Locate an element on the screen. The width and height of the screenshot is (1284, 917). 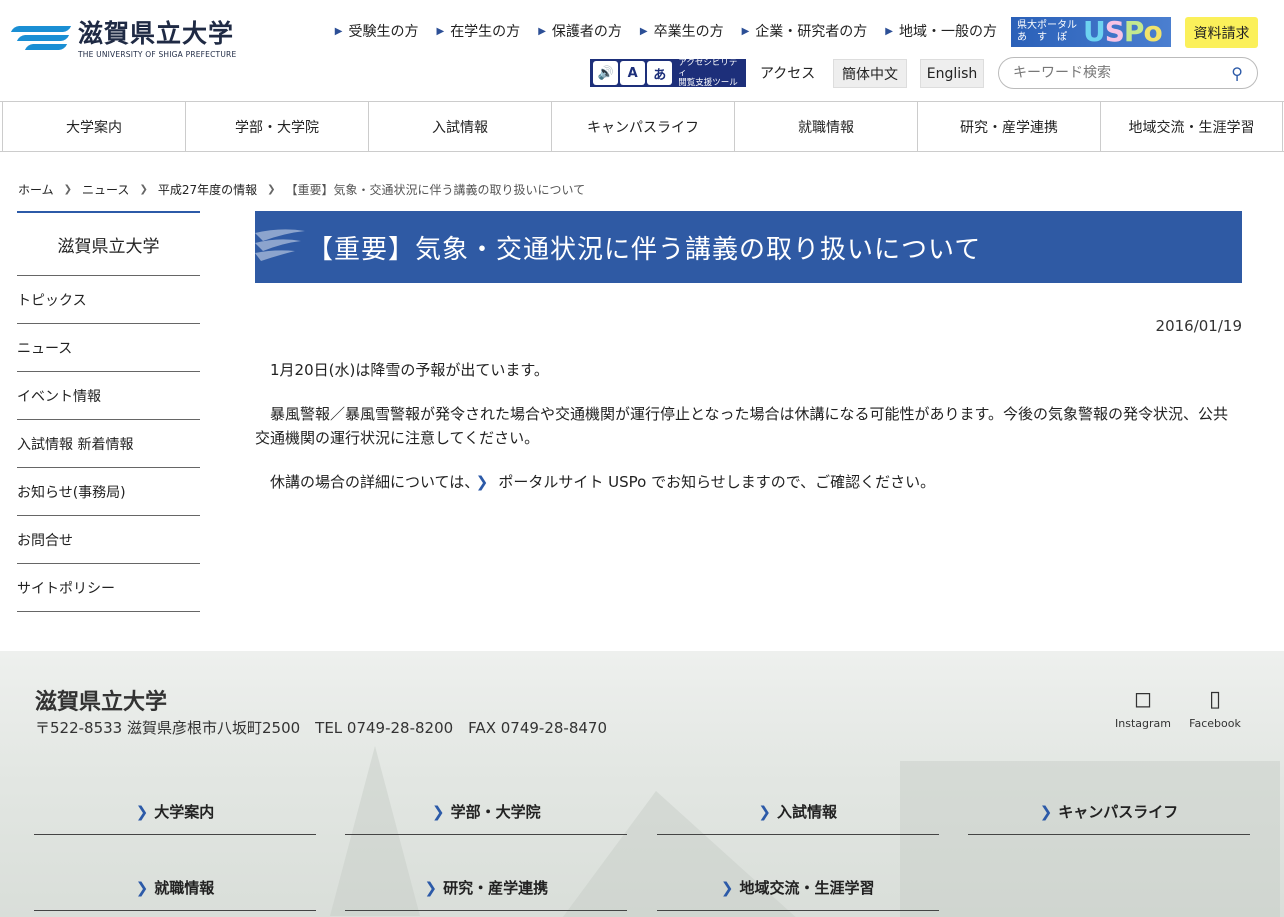
instagram-icon: ◻ is located at coordinates (1143, 699).